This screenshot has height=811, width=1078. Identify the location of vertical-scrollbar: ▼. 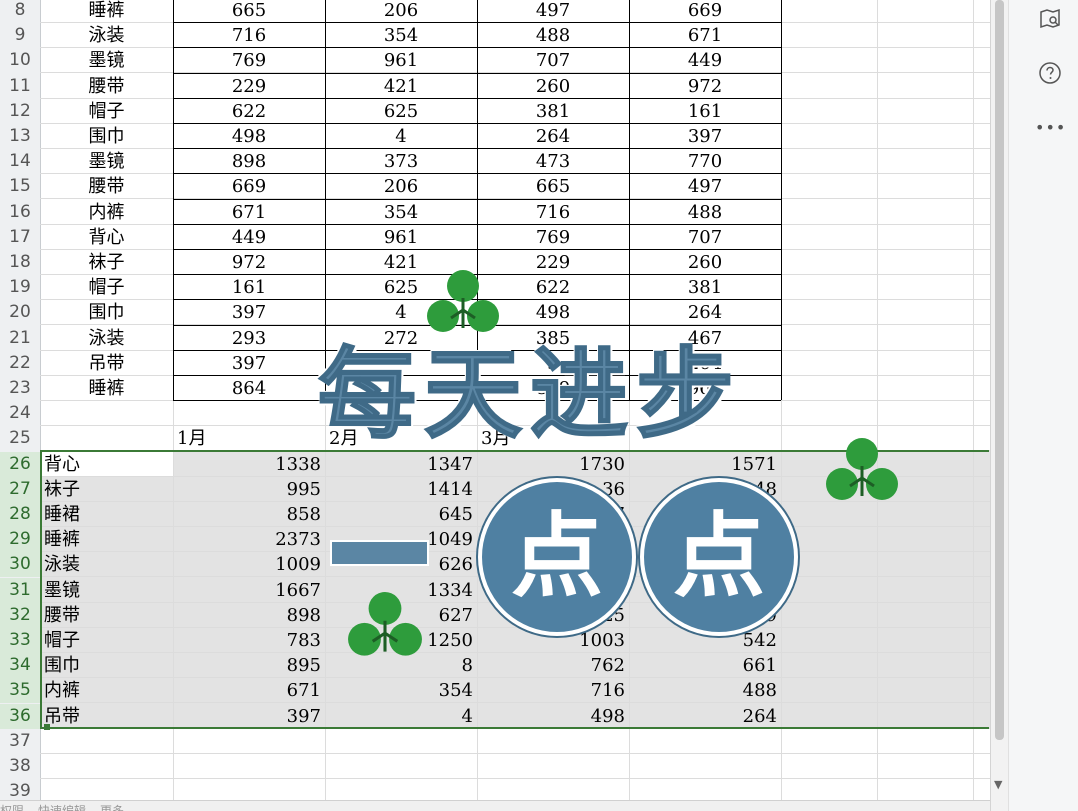
(999, 405).